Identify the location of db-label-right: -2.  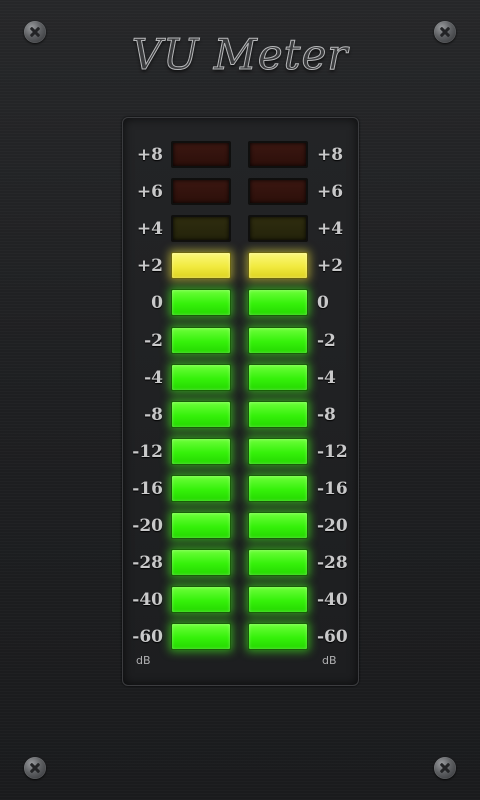
(326, 340).